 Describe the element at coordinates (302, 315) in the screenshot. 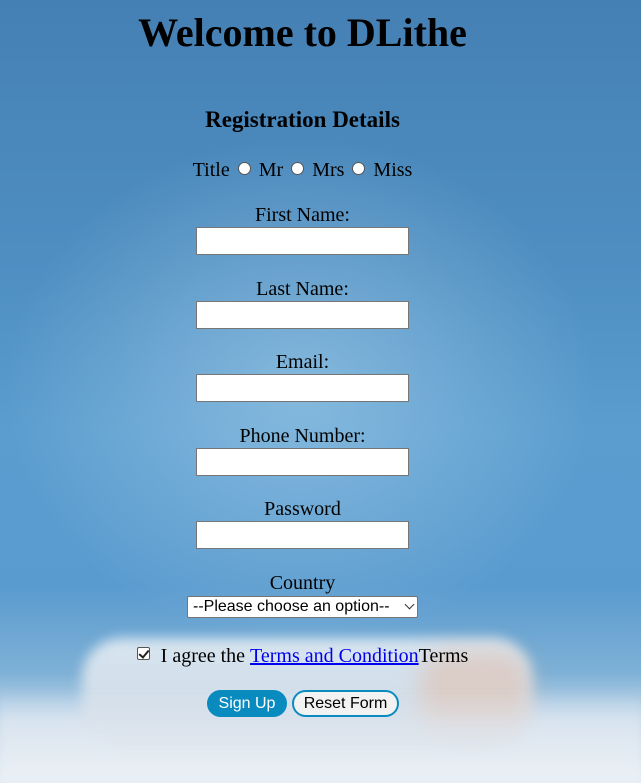

I see `last-name-field` at that location.